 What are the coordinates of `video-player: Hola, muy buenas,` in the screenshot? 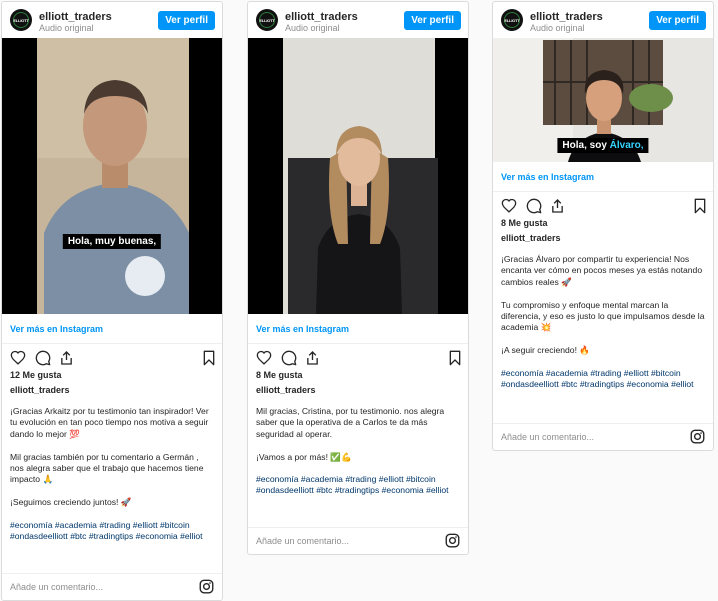 It's located at (112, 176).